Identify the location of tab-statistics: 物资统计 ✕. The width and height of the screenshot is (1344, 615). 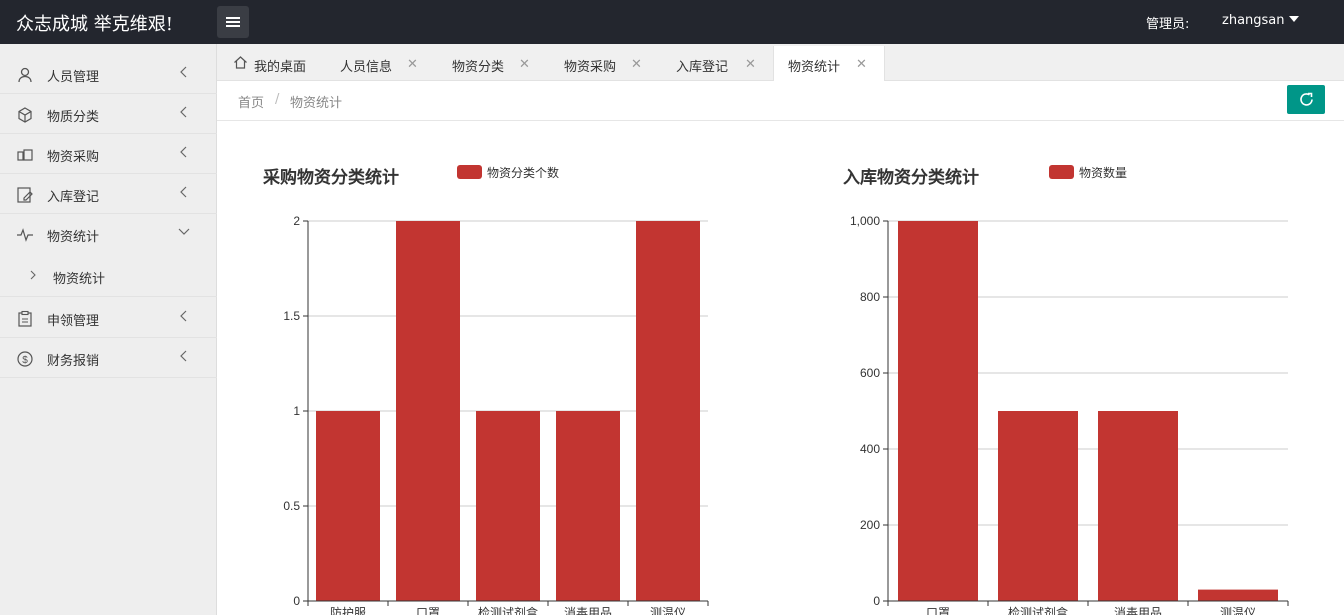
(829, 64).